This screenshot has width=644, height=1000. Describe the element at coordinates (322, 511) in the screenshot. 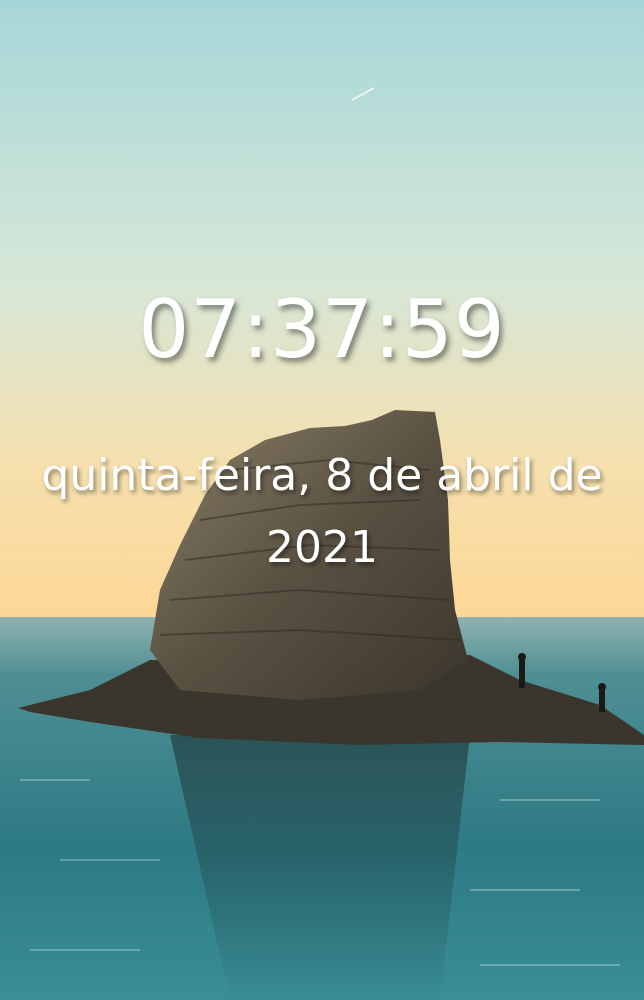

I see `lock-screen-date: quinta-feira, 8 de abril de 2021` at that location.